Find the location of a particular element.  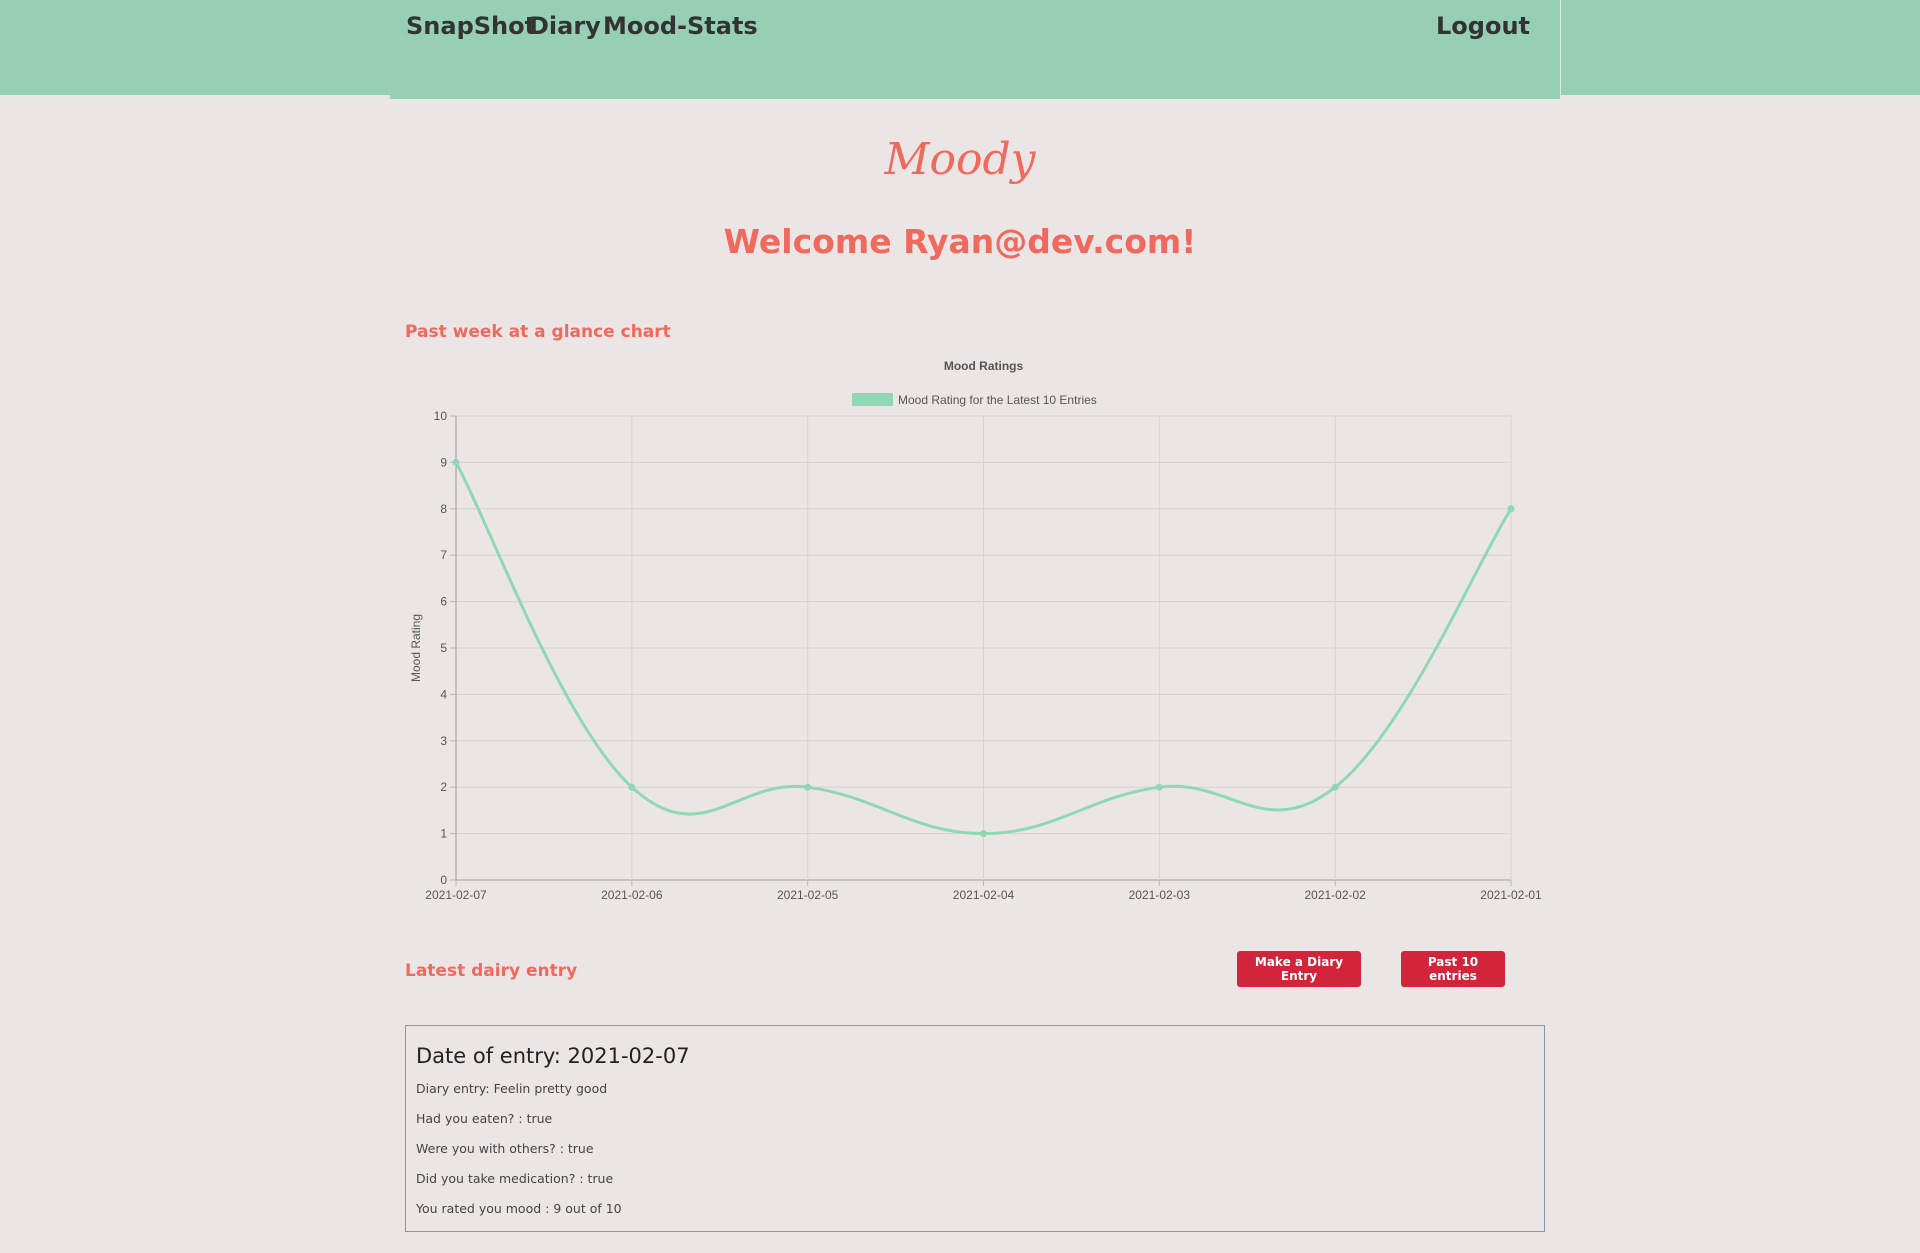

x-tick-label: 2021-02-01 is located at coordinates (1511, 895).